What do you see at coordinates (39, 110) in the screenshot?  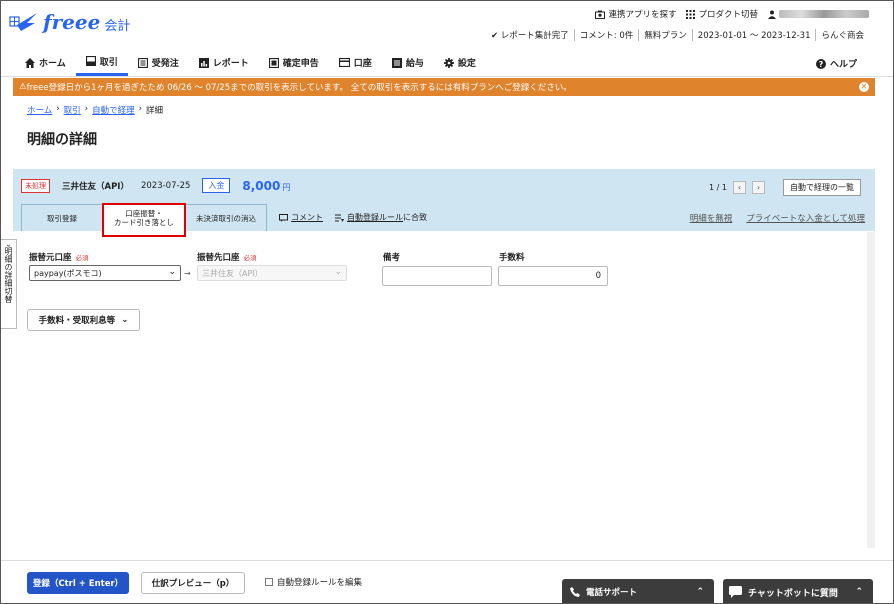 I see `breadcrumb-home: ホーム` at bounding box center [39, 110].